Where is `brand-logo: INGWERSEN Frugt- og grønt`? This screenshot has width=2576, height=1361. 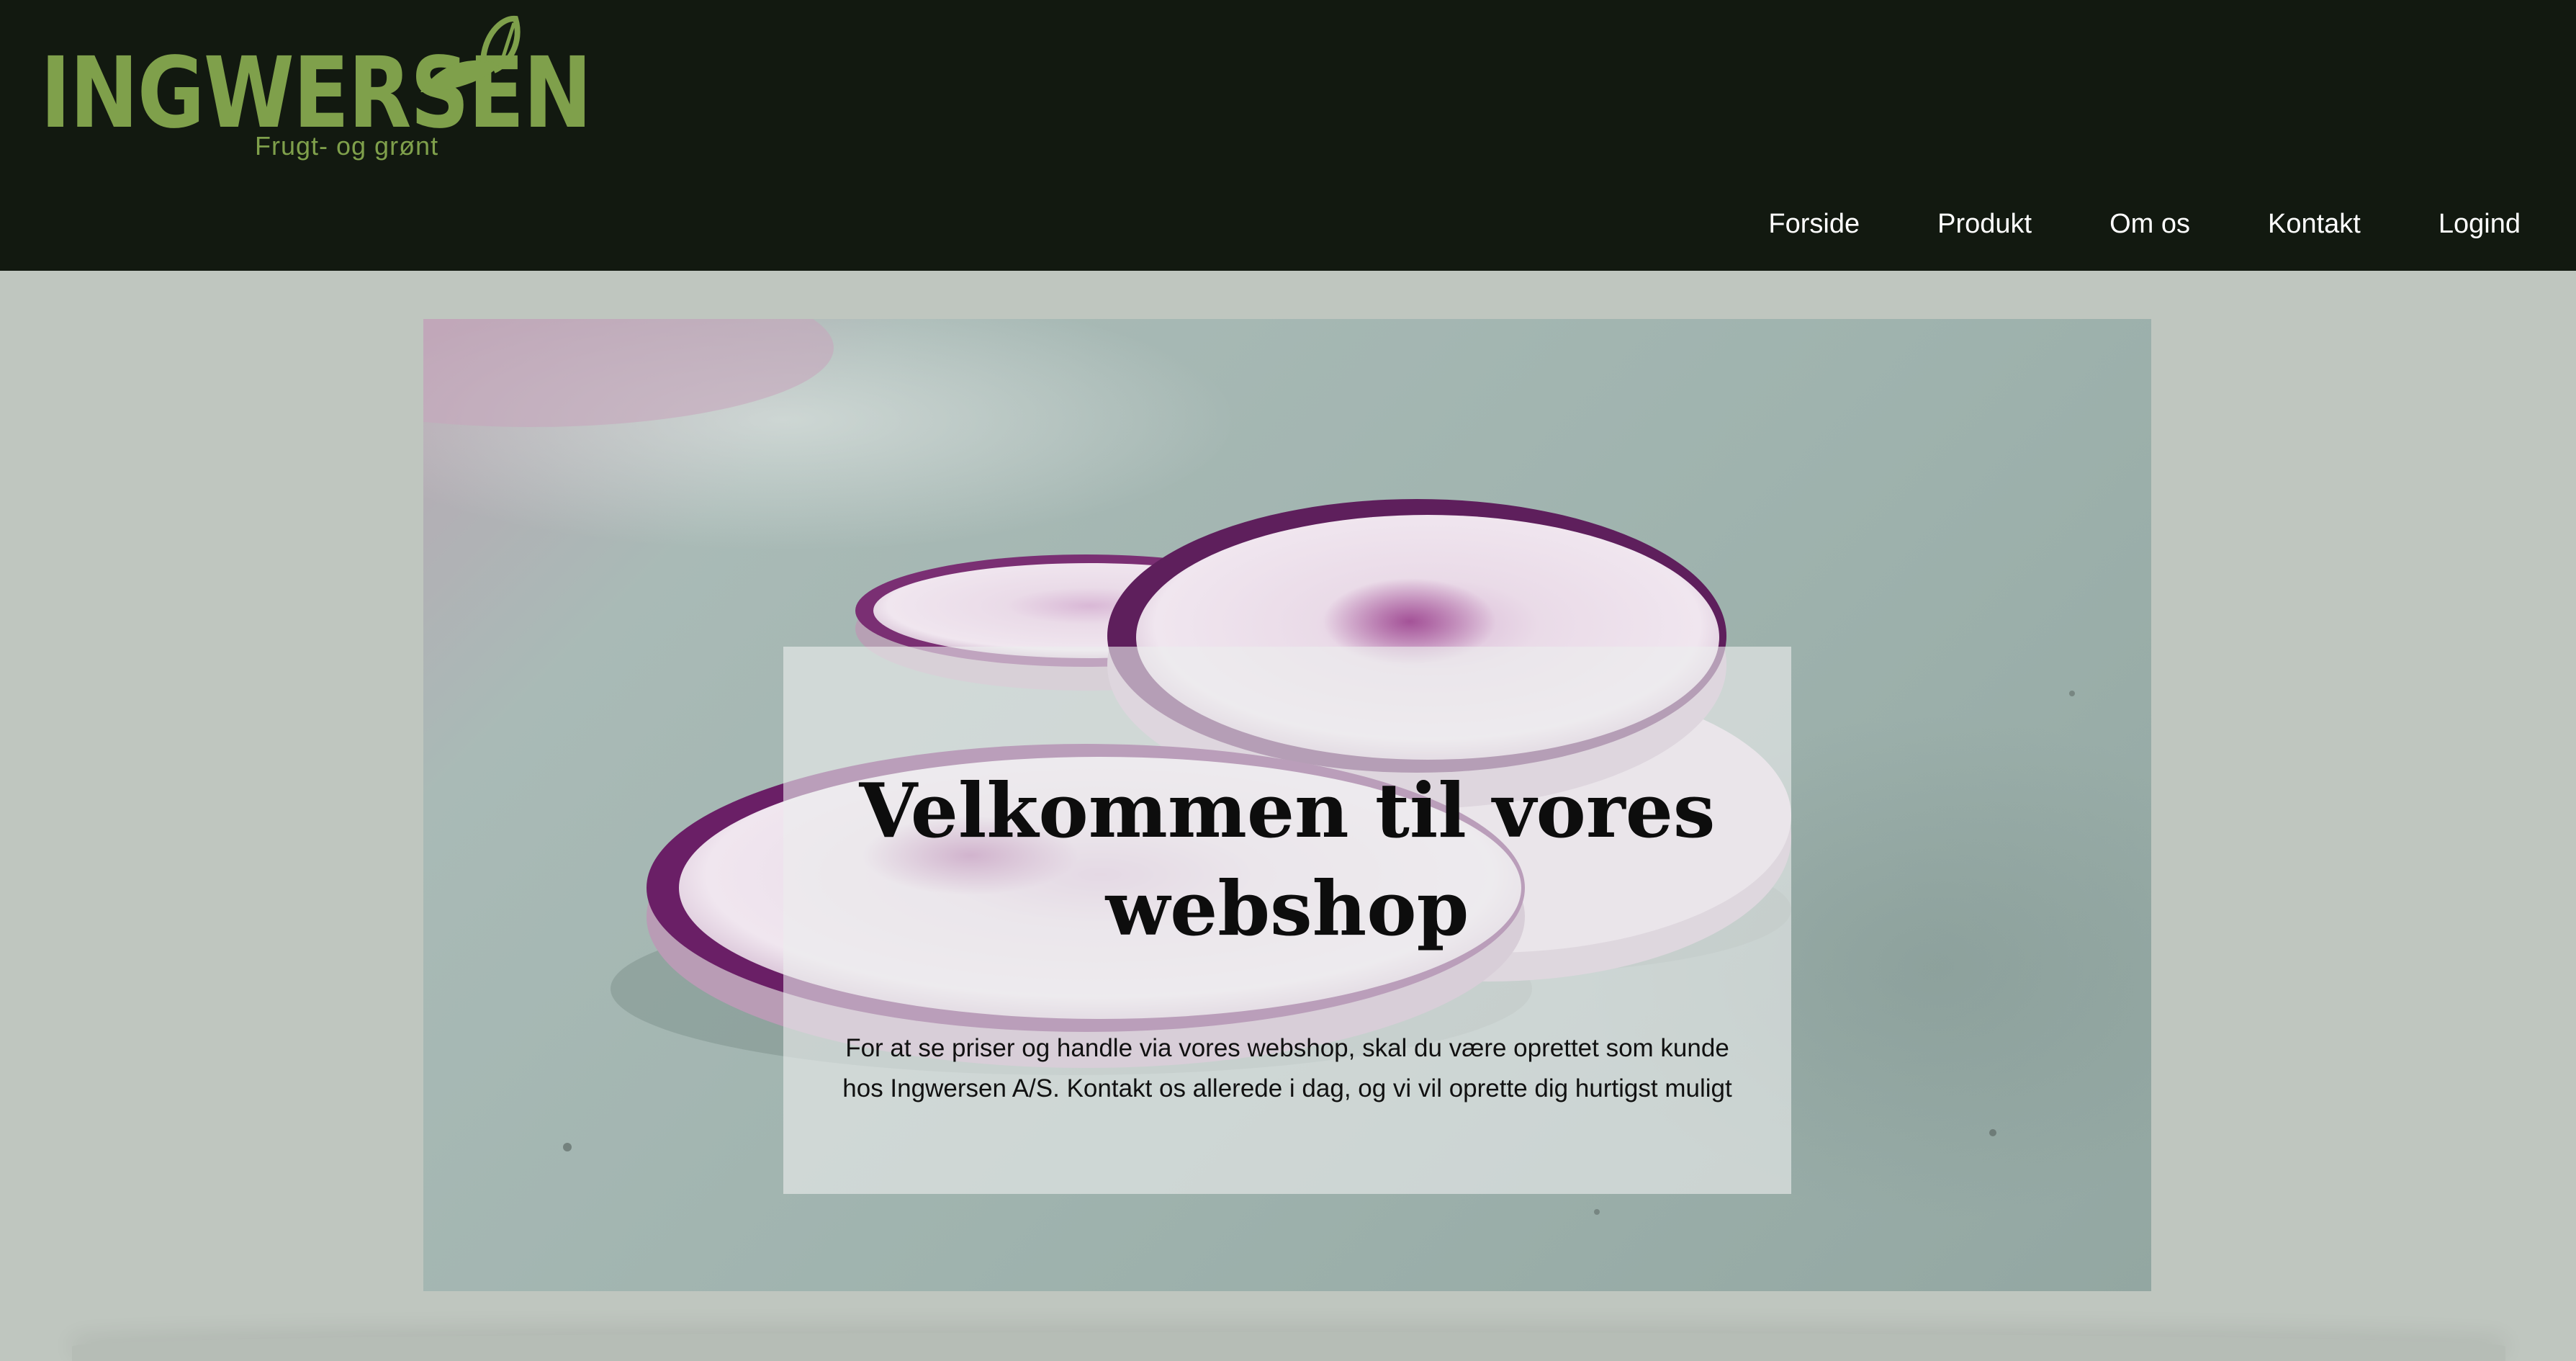
brand-logo: INGWERSEN Frugt- og grønt is located at coordinates (316, 90).